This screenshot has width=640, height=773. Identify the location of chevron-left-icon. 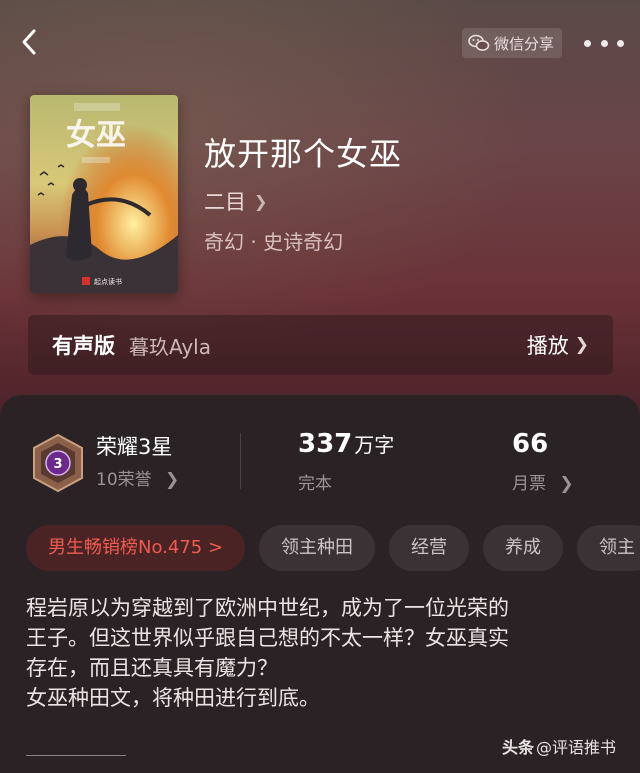
(29, 42).